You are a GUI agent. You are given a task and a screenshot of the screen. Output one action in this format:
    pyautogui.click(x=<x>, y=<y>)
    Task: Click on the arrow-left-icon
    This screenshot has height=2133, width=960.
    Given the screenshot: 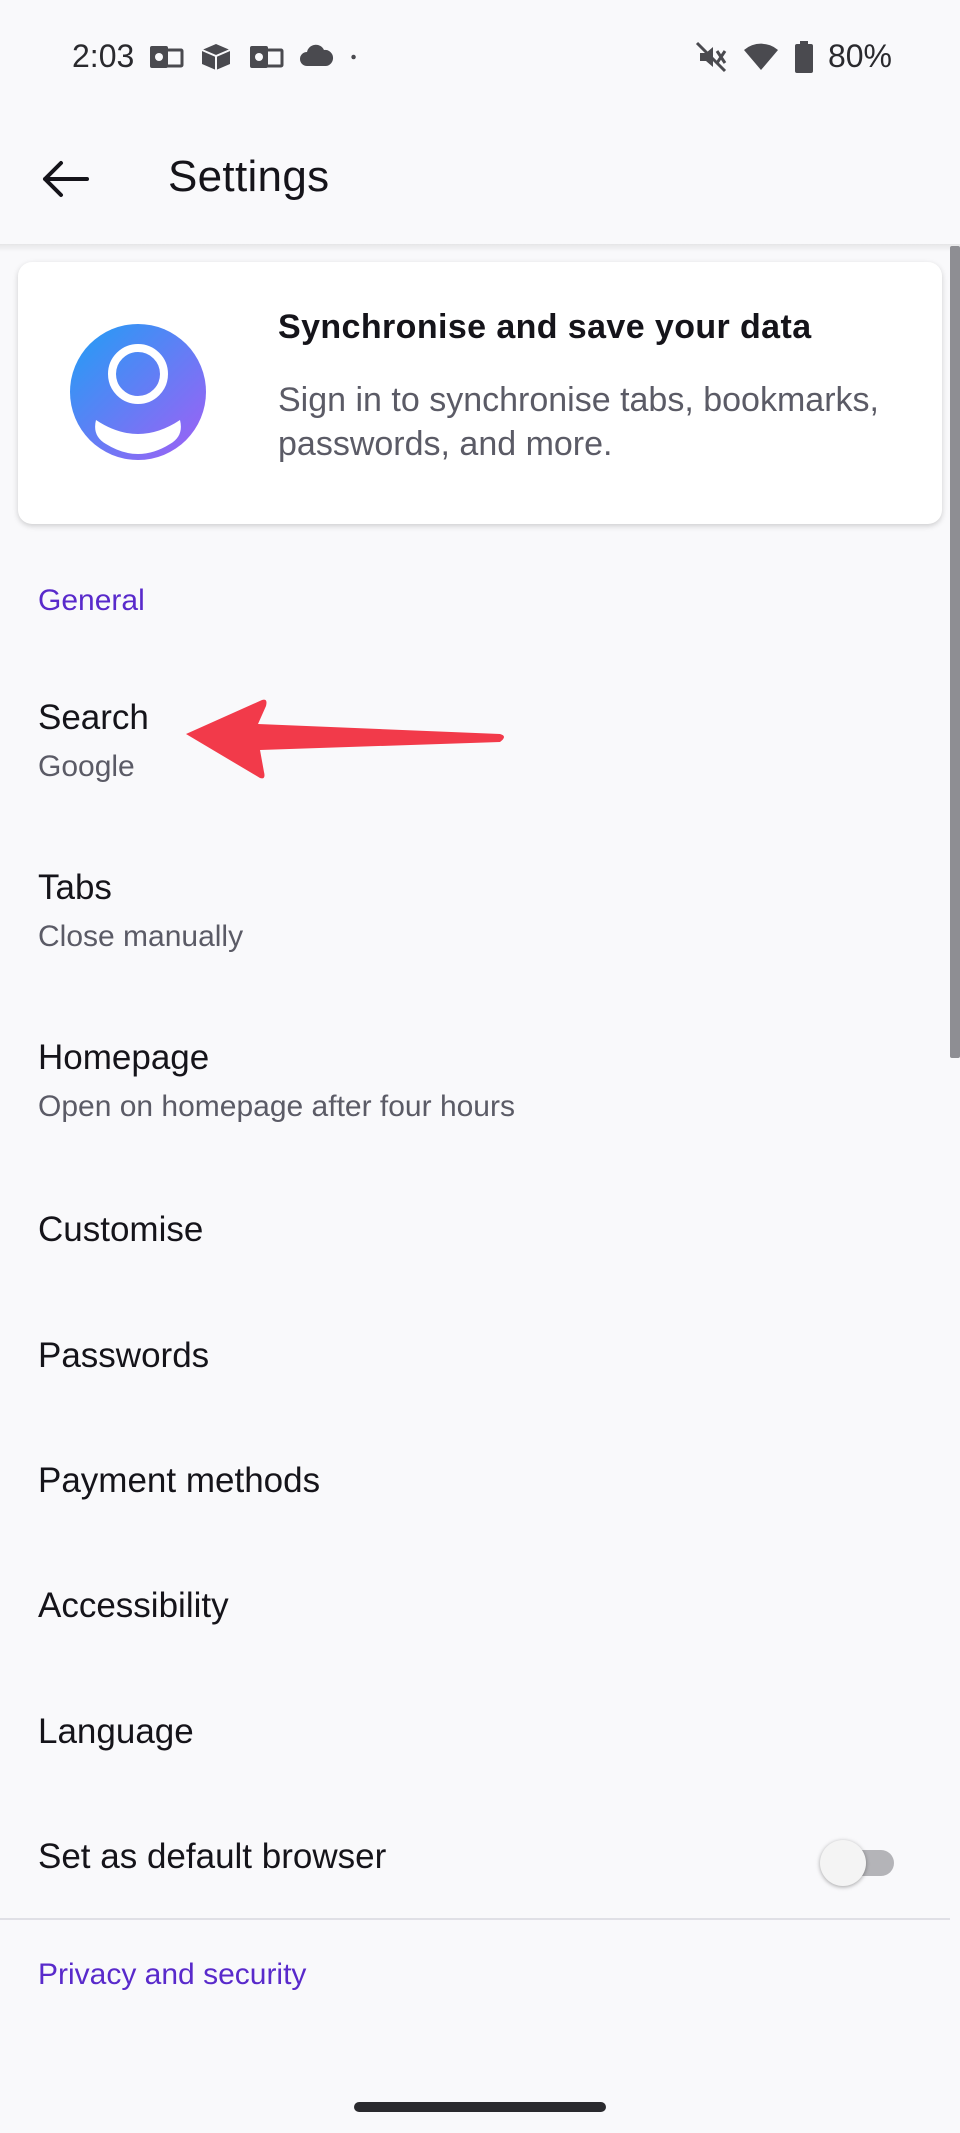 What is the action you would take?
    pyautogui.click(x=66, y=179)
    